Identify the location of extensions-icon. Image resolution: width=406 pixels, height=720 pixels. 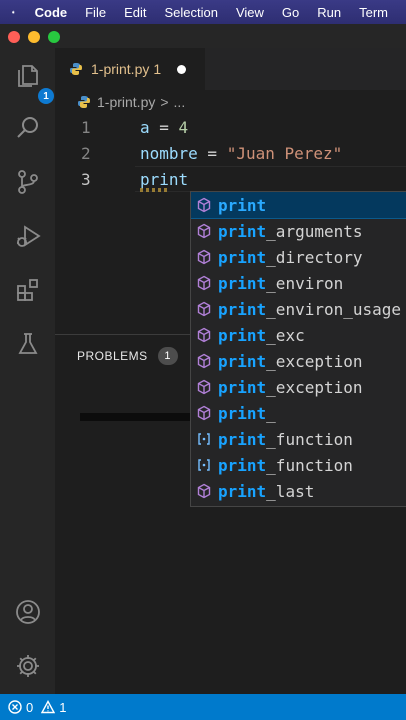
(27, 290).